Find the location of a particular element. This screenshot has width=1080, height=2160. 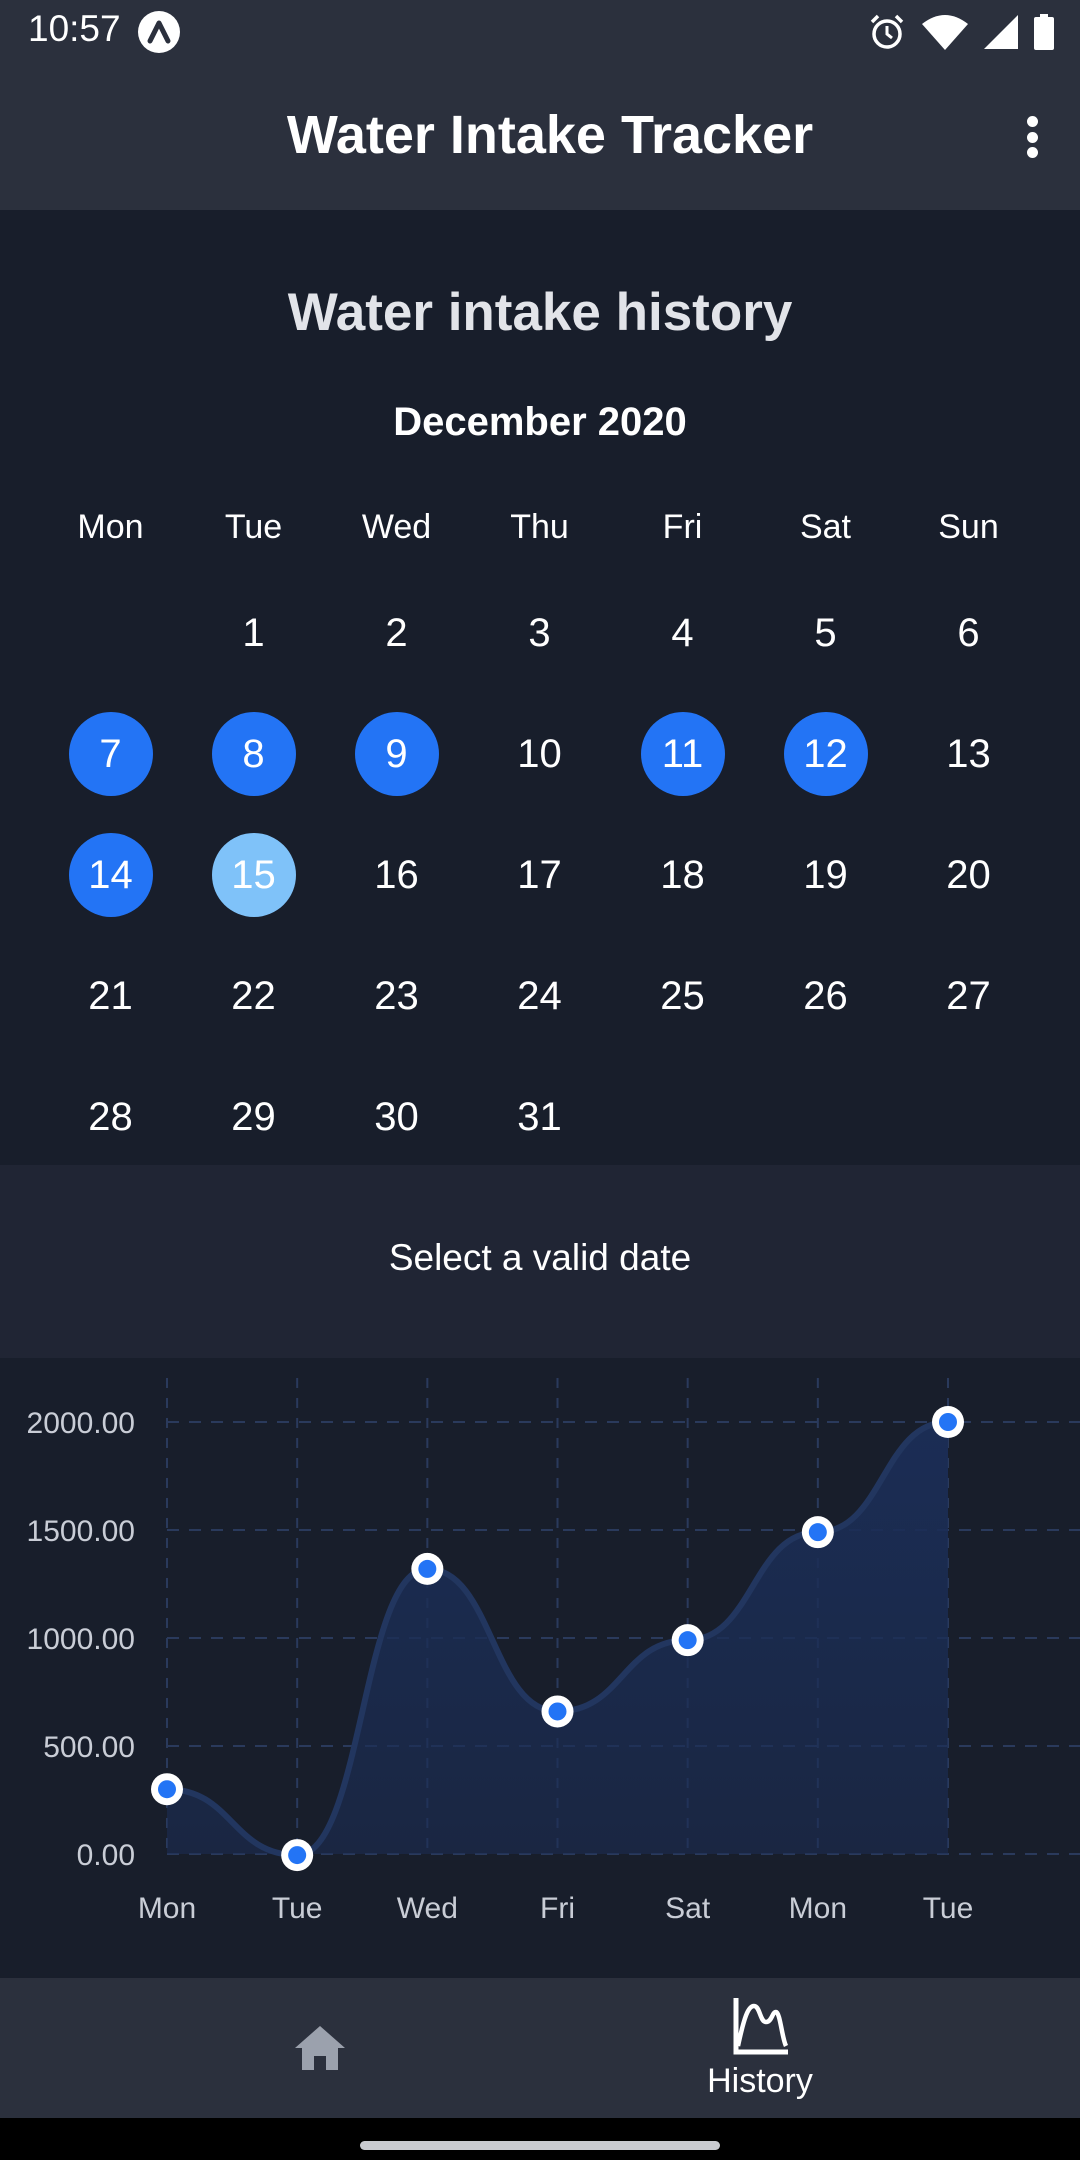

home-icon is located at coordinates (320, 2048).